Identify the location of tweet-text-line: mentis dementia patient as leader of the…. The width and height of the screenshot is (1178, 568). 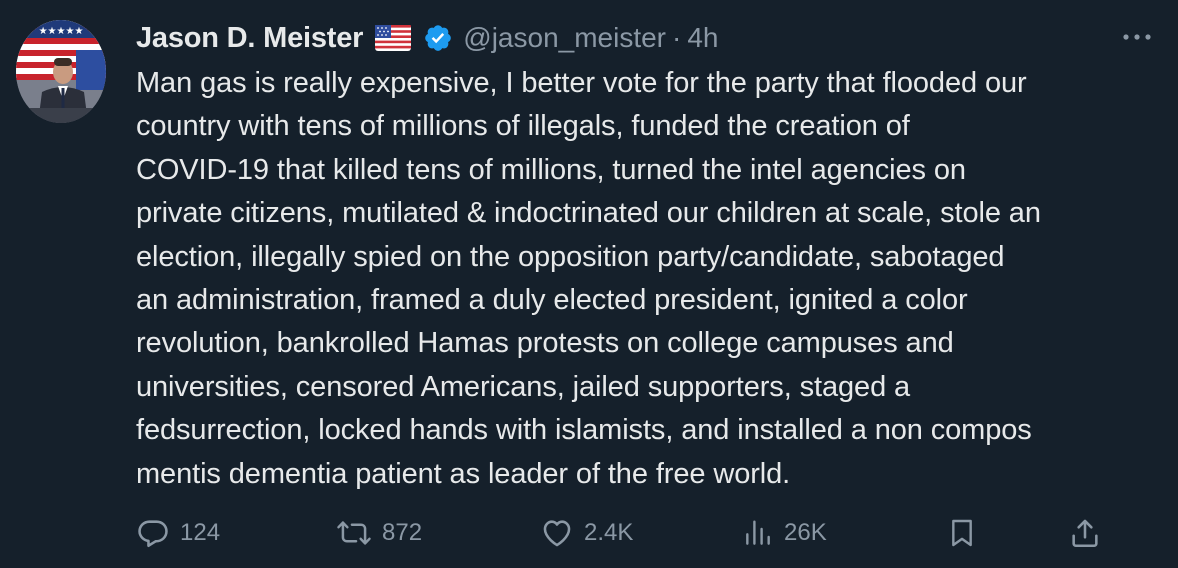
(463, 473).